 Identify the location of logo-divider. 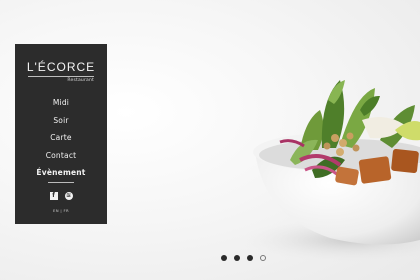
(61, 76).